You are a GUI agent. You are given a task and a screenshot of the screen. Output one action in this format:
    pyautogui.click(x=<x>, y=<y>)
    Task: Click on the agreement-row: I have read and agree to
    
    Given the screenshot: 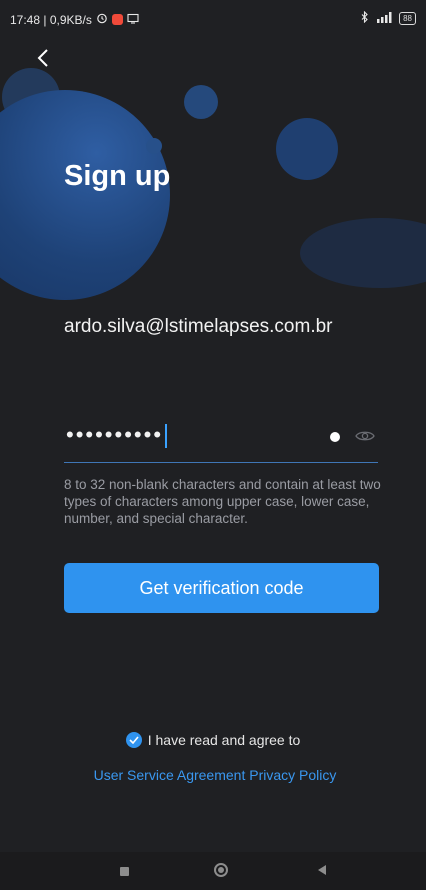 What is the action you would take?
    pyautogui.click(x=213, y=740)
    